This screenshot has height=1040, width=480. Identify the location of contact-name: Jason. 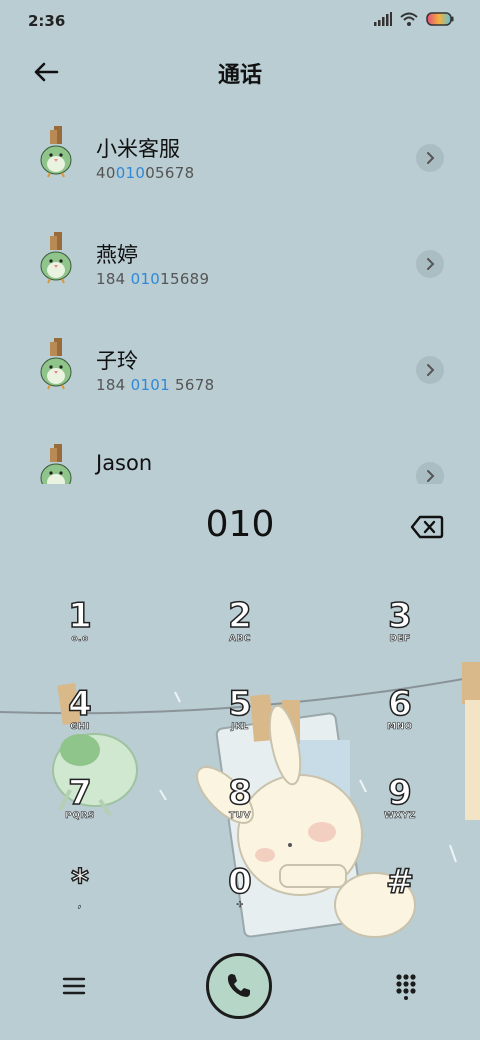
(124, 463).